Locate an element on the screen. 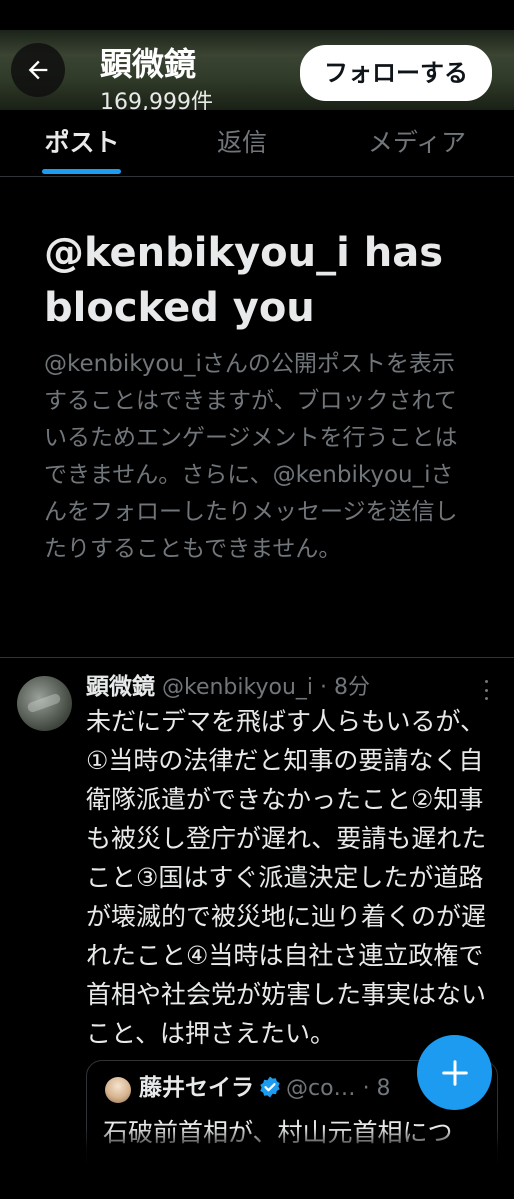  bottom-fade is located at coordinates (257, 1163).